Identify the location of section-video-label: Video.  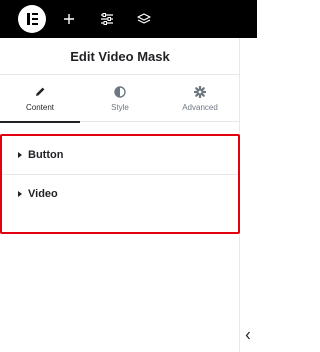
(43, 194).